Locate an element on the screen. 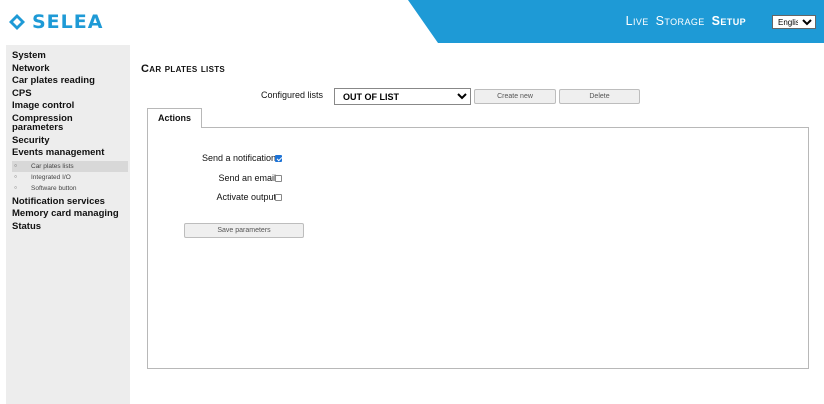 This screenshot has width=824, height=404. sidebar-item-car-plates-reading: Car plates reading is located at coordinates (71, 81).